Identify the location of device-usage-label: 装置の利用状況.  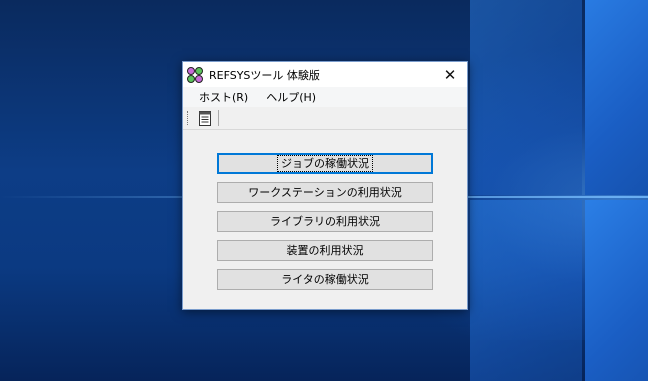
(325, 250).